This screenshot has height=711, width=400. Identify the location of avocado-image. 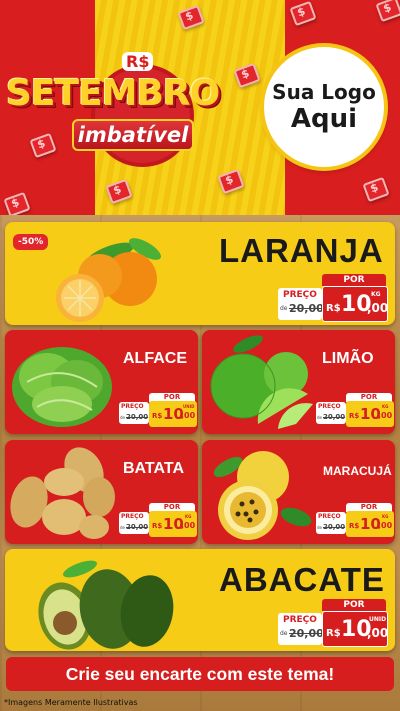
(106, 605).